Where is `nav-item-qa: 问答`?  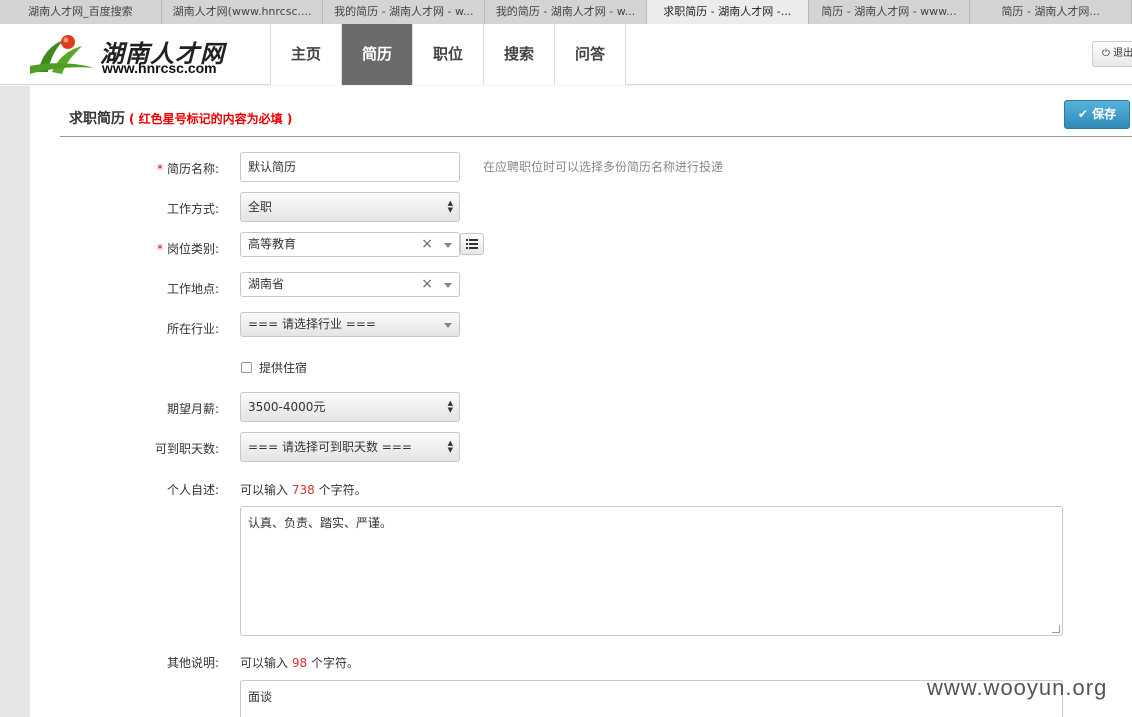
nav-item-qa: 问答 is located at coordinates (590, 54).